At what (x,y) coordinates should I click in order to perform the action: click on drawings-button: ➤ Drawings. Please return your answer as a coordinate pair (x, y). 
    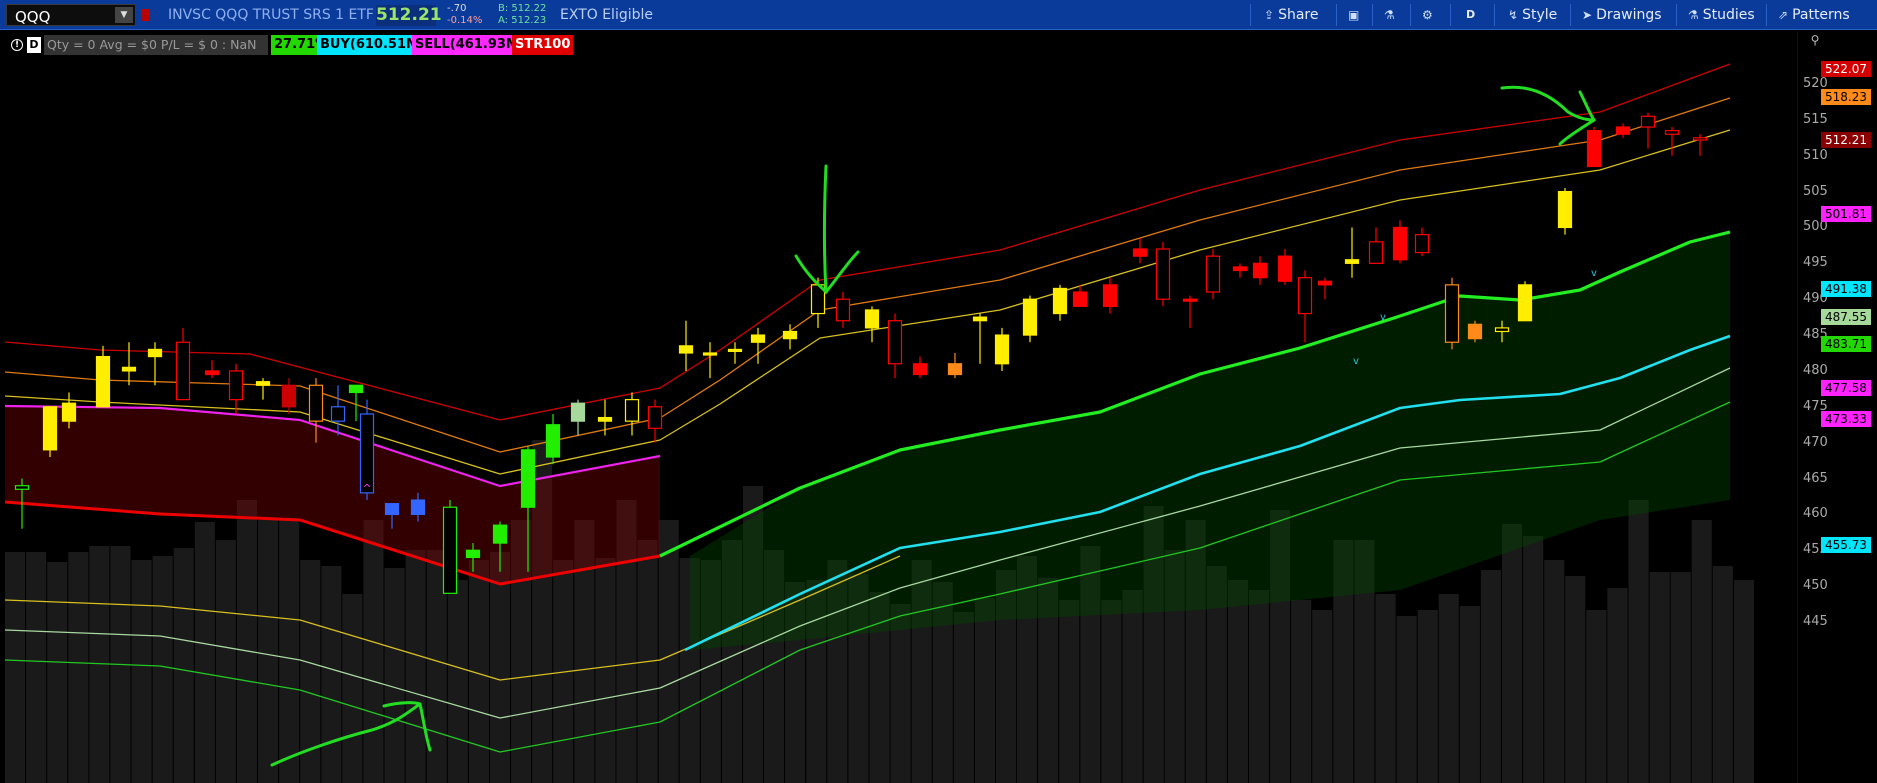
    Looking at the image, I should click on (1622, 15).